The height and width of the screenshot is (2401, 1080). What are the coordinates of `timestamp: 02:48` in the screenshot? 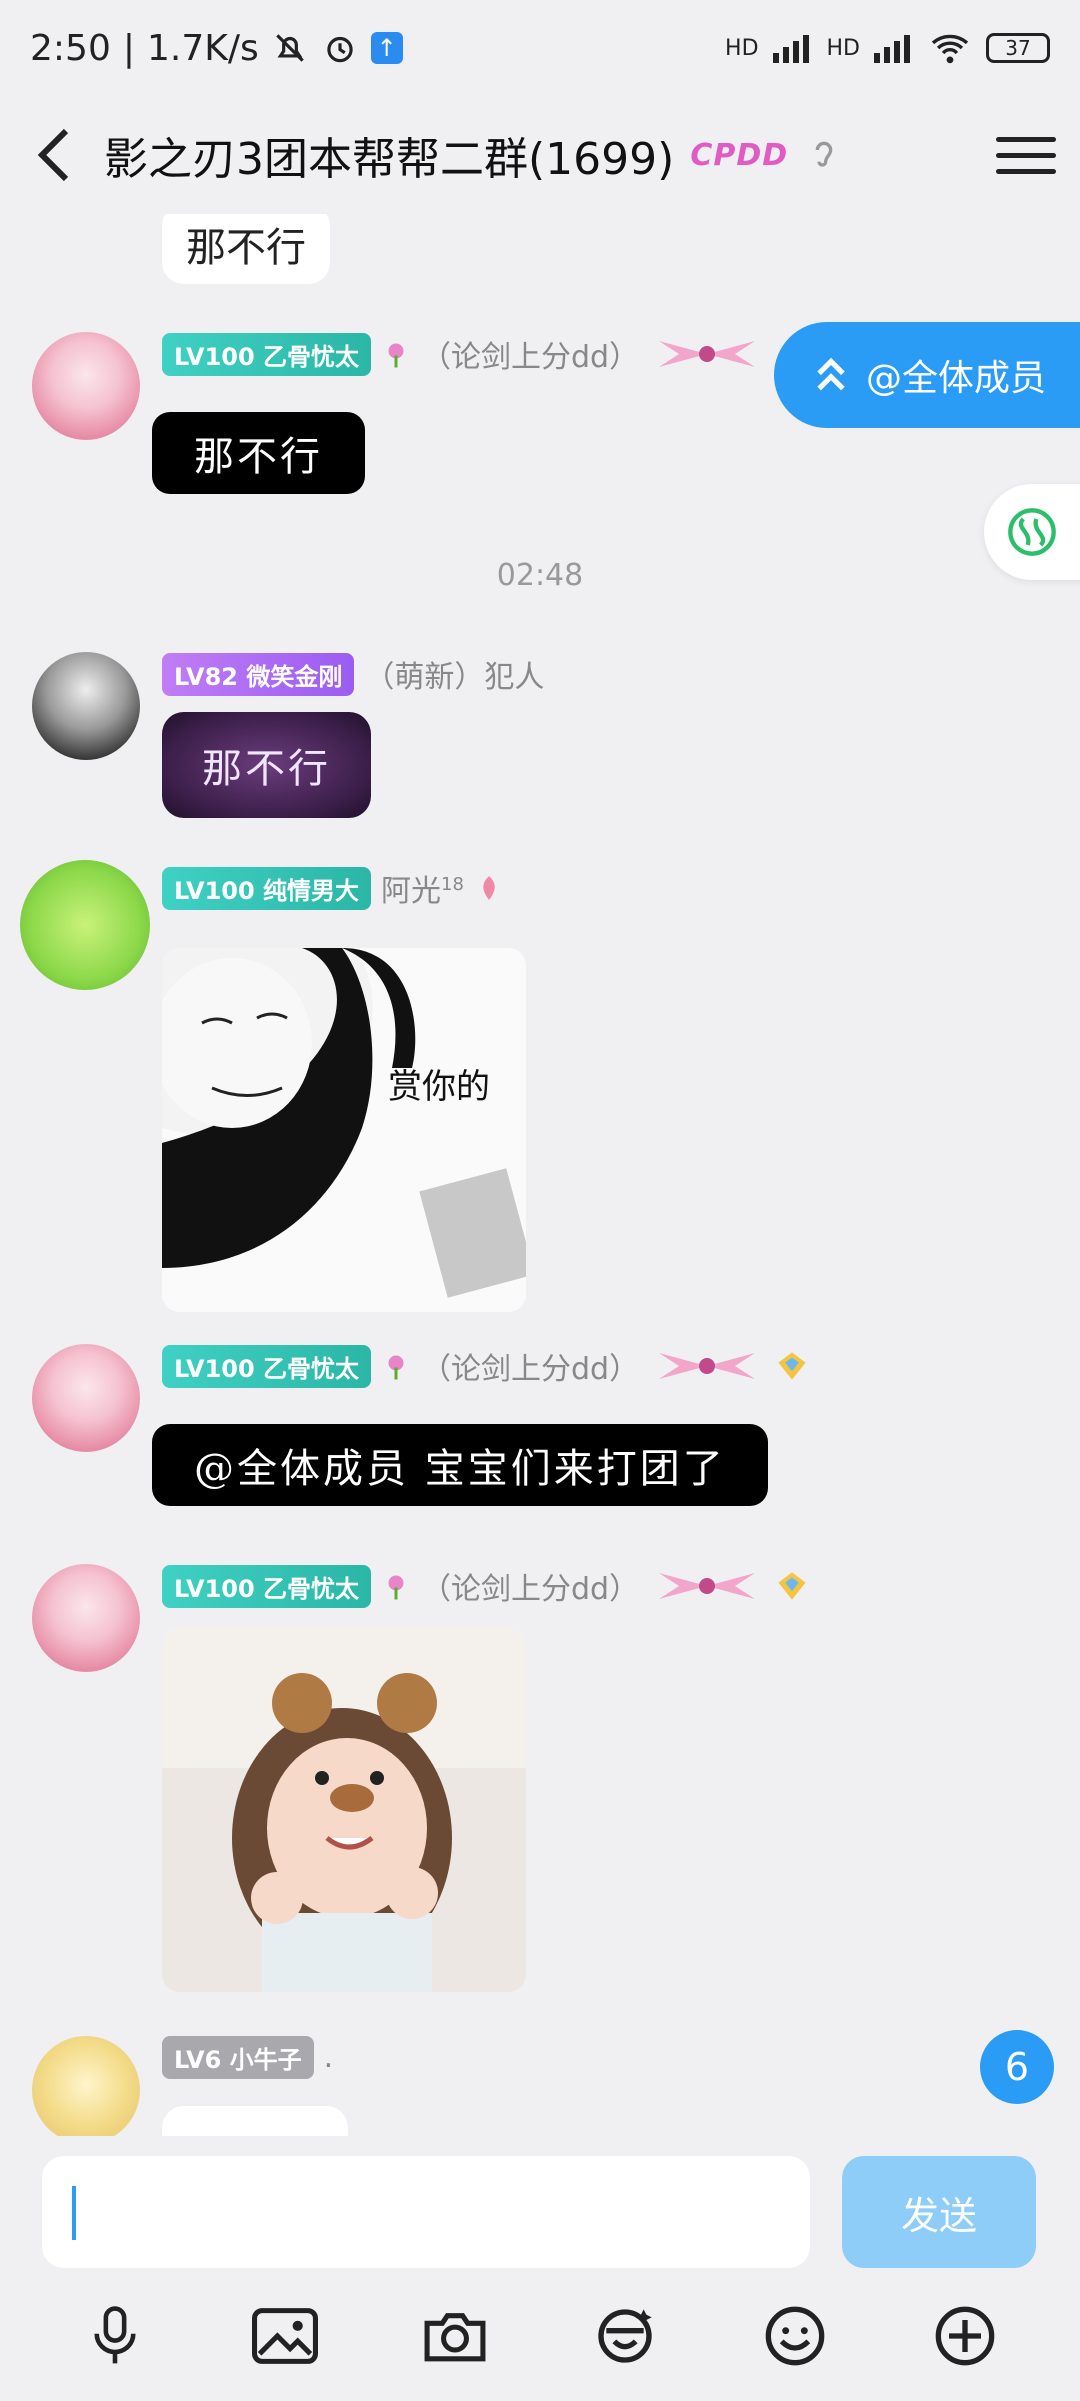 It's located at (540, 575).